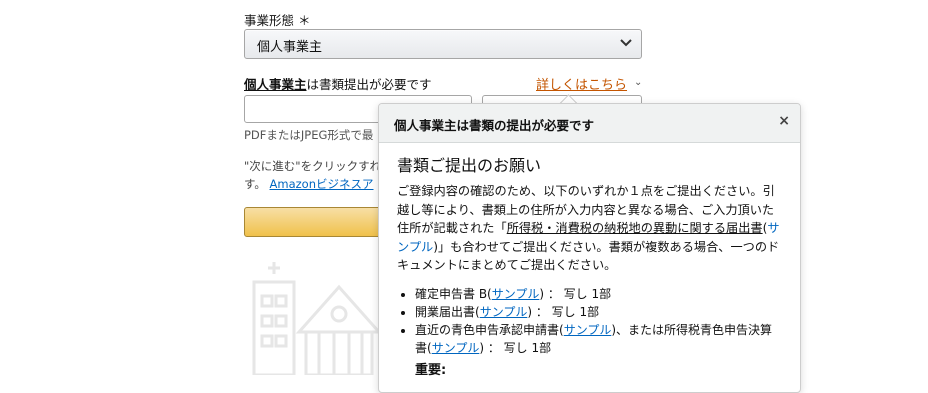 The height and width of the screenshot is (393, 928). I want to click on tax-address-change-link: 所得税・消費税の納税地の異動に関する届出書, so click(635, 228).